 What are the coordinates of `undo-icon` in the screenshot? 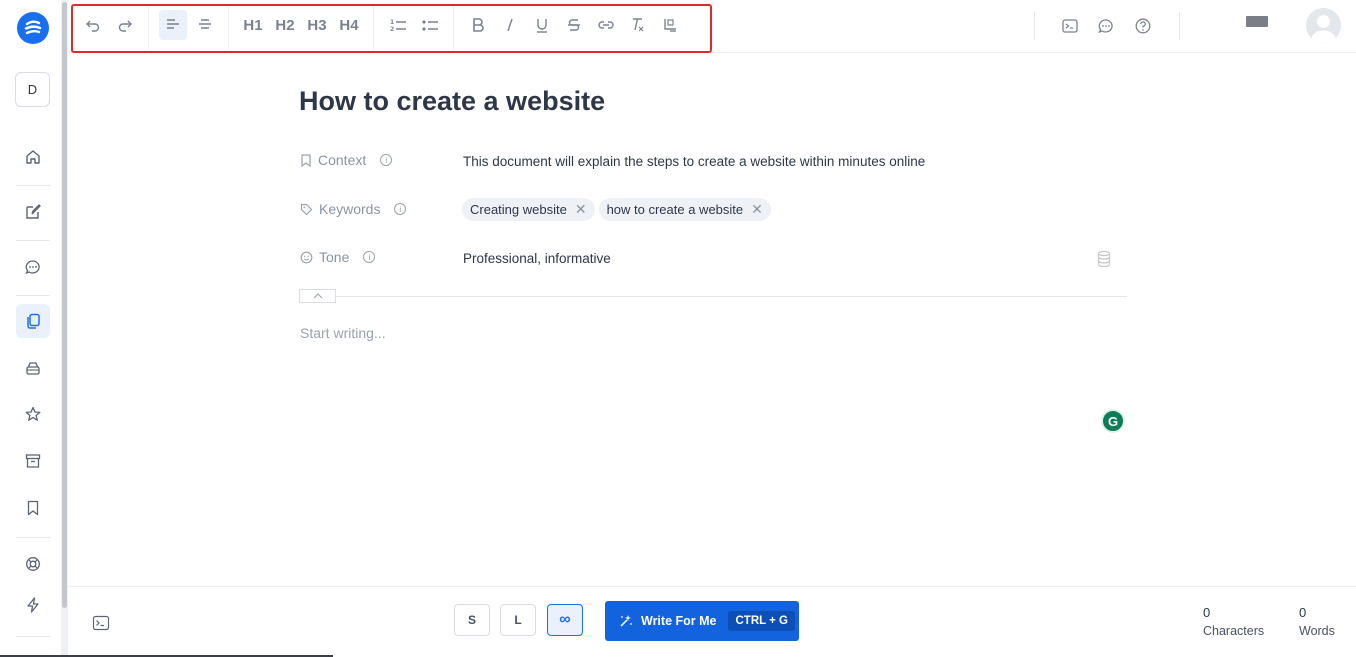 It's located at (93, 26).